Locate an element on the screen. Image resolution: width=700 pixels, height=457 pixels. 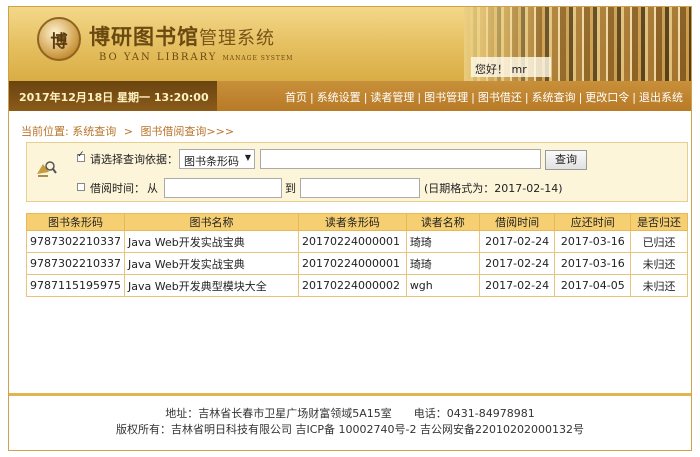
search-button: 查询 is located at coordinates (566, 160).